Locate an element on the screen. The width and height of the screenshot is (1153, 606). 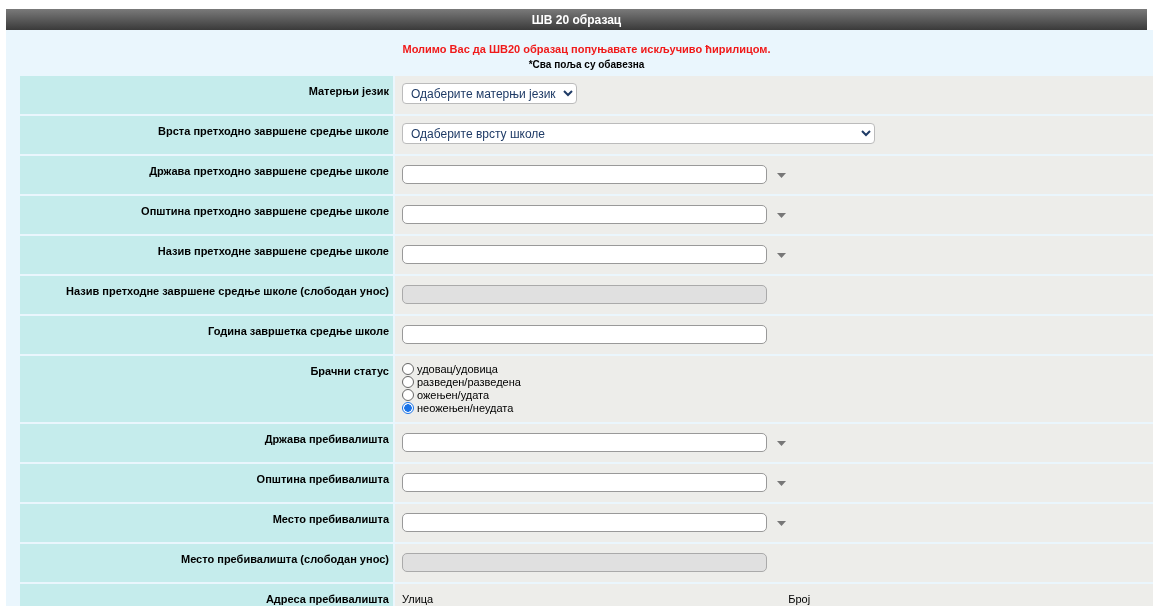
dropdown-select: Одаберите матерњи језик is located at coordinates (489, 93).